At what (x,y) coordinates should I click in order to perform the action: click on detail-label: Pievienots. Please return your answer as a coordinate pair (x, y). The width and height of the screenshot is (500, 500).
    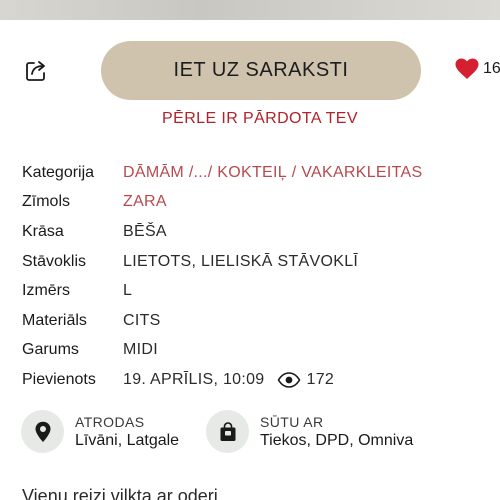
    Looking at the image, I should click on (59, 379).